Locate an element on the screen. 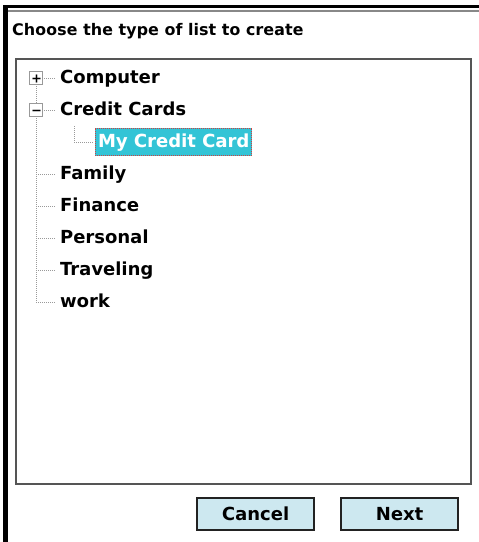 This screenshot has height=542, width=479. tree-item: Finance is located at coordinates (99, 206).